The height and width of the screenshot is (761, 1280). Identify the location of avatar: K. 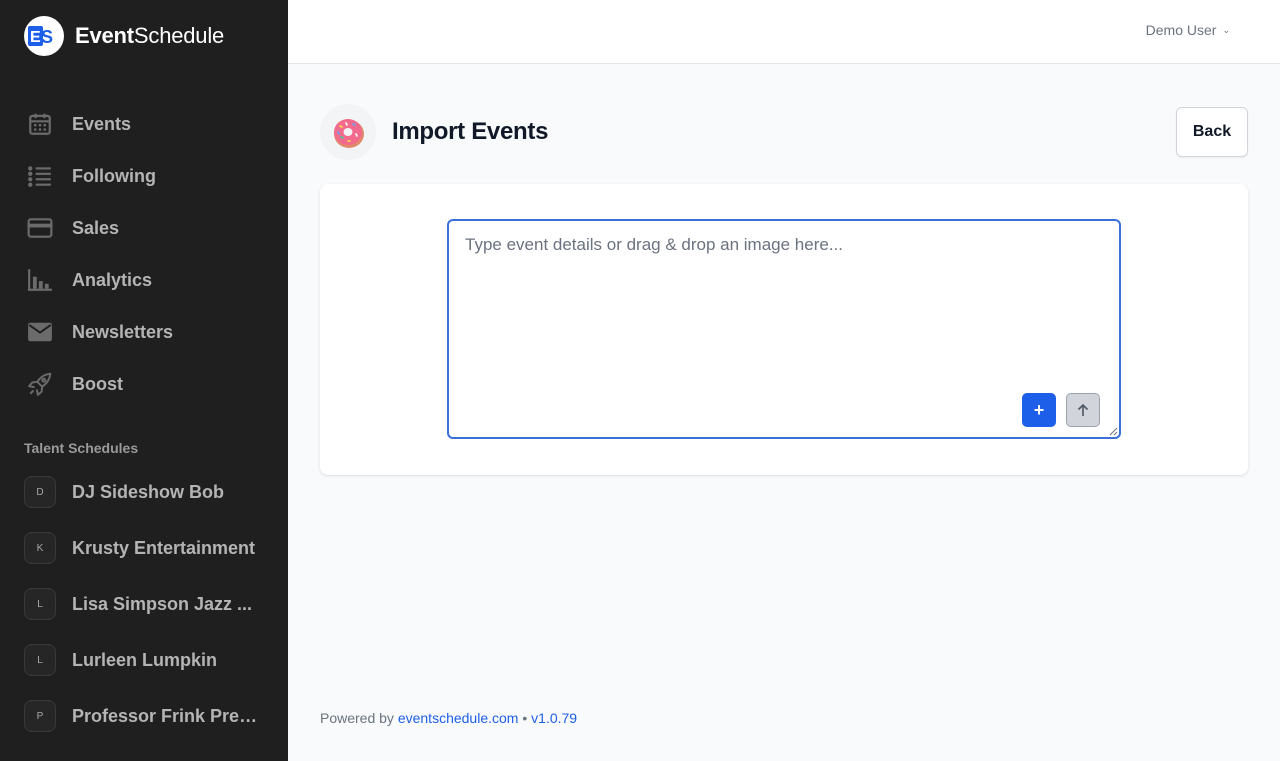
(40, 548).